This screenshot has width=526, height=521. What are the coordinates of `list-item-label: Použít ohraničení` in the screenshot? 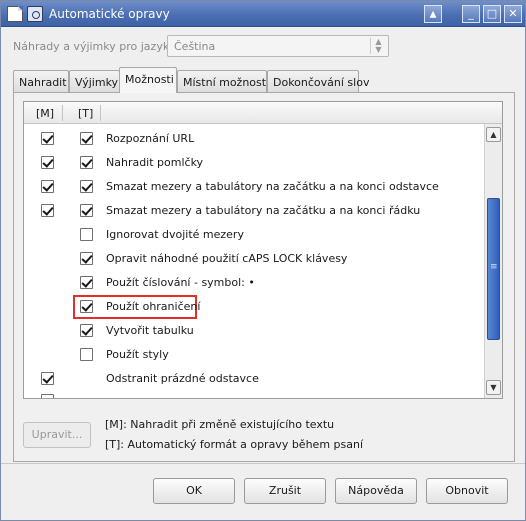 It's located at (153, 306).